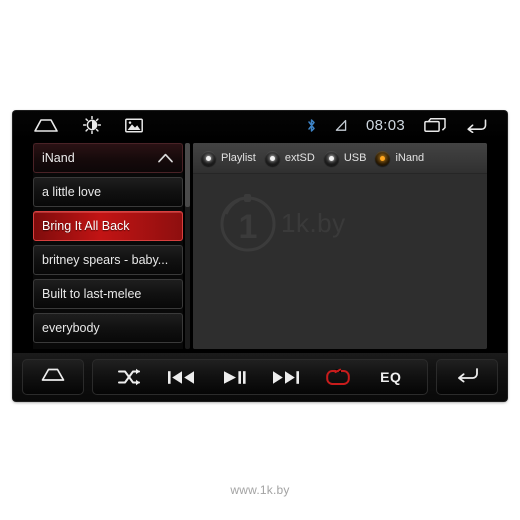 The image size is (520, 520). Describe the element at coordinates (92, 125) in the screenshot. I see `brightness-icon` at that location.